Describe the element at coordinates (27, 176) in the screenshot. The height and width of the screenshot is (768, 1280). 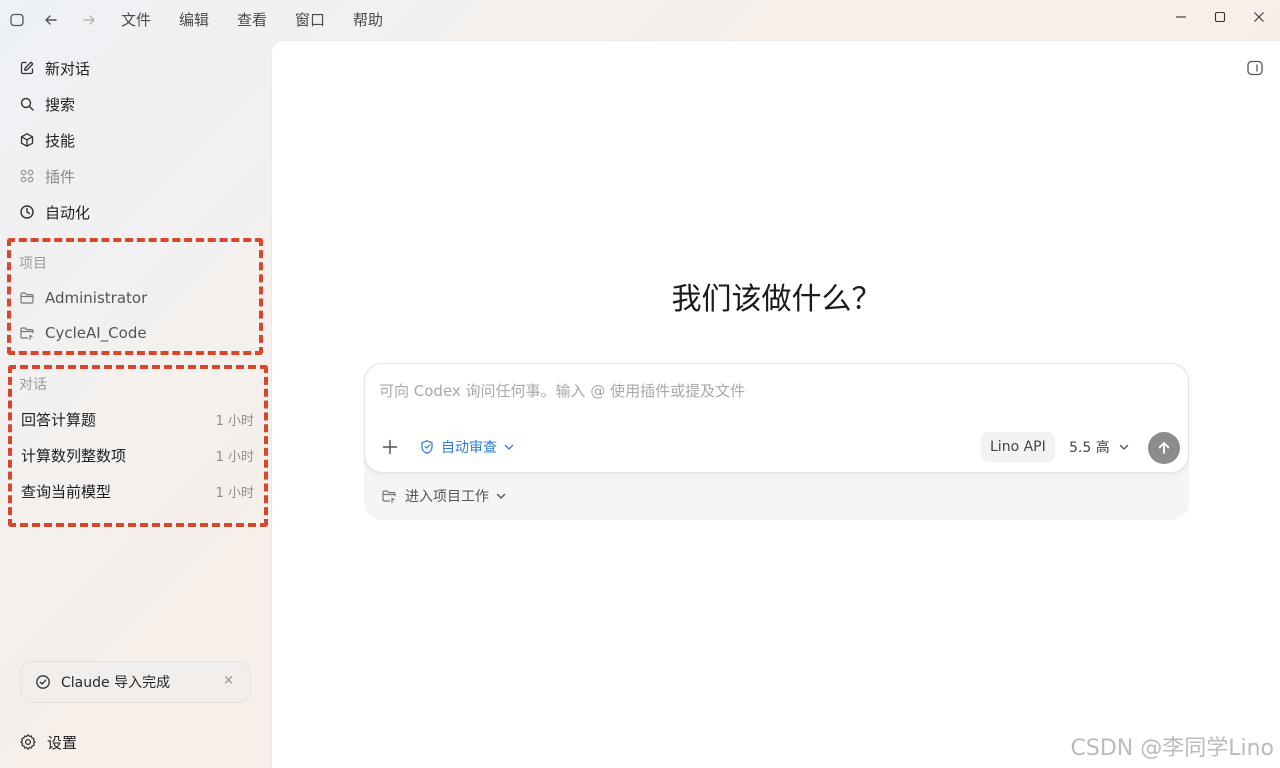
I see `grid-icon` at that location.